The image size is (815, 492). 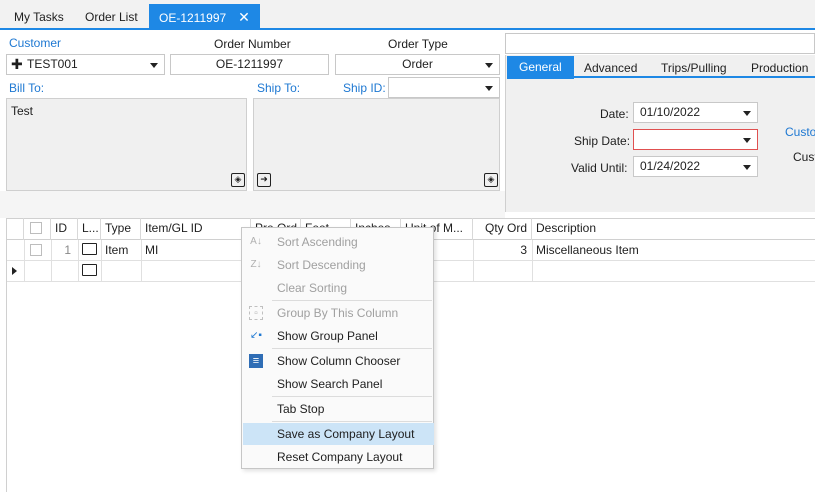 What do you see at coordinates (695, 139) in the screenshot?
I see `ship-date-field` at bounding box center [695, 139].